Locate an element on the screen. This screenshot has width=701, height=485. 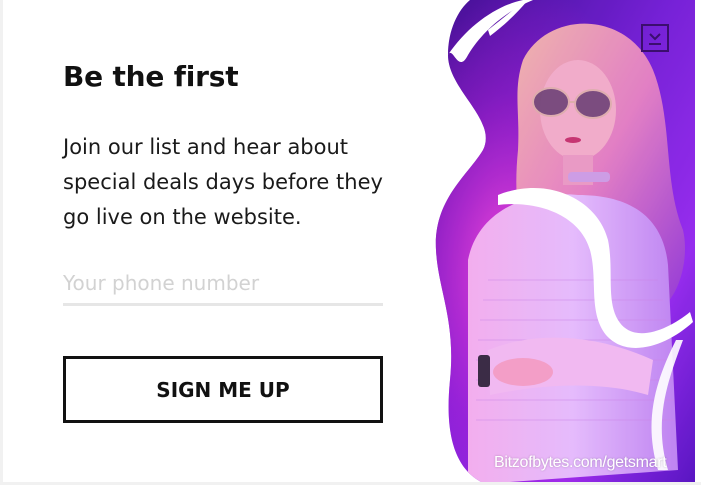
frame-edge-left is located at coordinates (1, 242).